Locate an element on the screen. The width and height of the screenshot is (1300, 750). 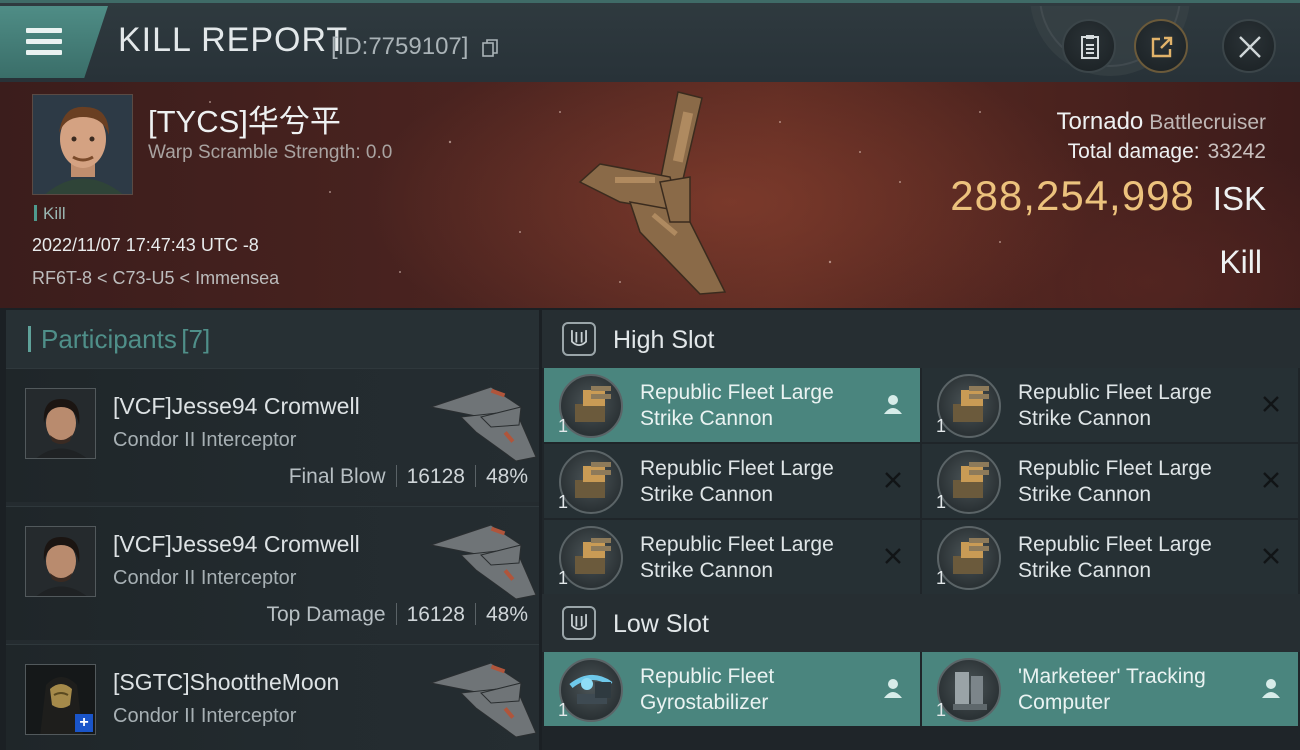
copy-icon is located at coordinates (490, 48).